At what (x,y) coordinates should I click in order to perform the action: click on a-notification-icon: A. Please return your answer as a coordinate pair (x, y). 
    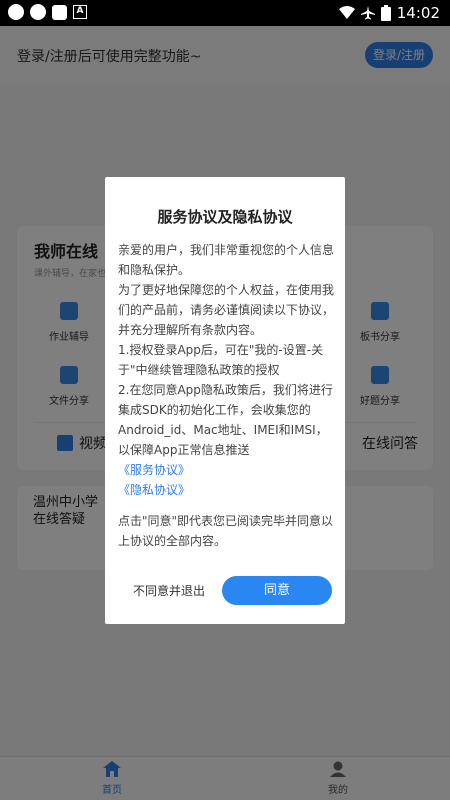
    Looking at the image, I should click on (80, 12).